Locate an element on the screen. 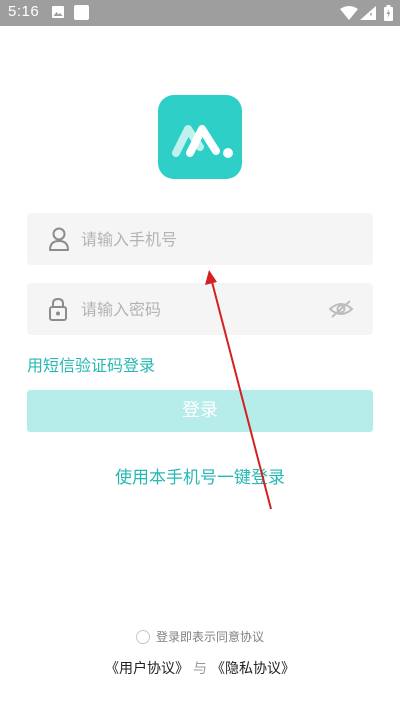 The image size is (400, 711). agreement-links: 《用户协议》与《隐私协议》 is located at coordinates (200, 668).